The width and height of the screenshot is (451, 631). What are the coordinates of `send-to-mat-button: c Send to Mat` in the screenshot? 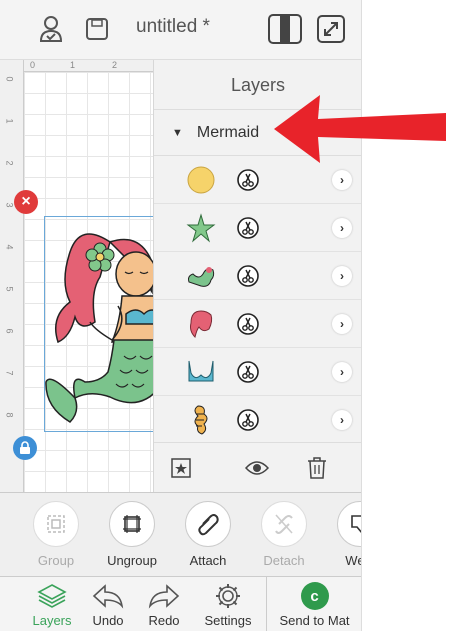 It's located at (313, 604).